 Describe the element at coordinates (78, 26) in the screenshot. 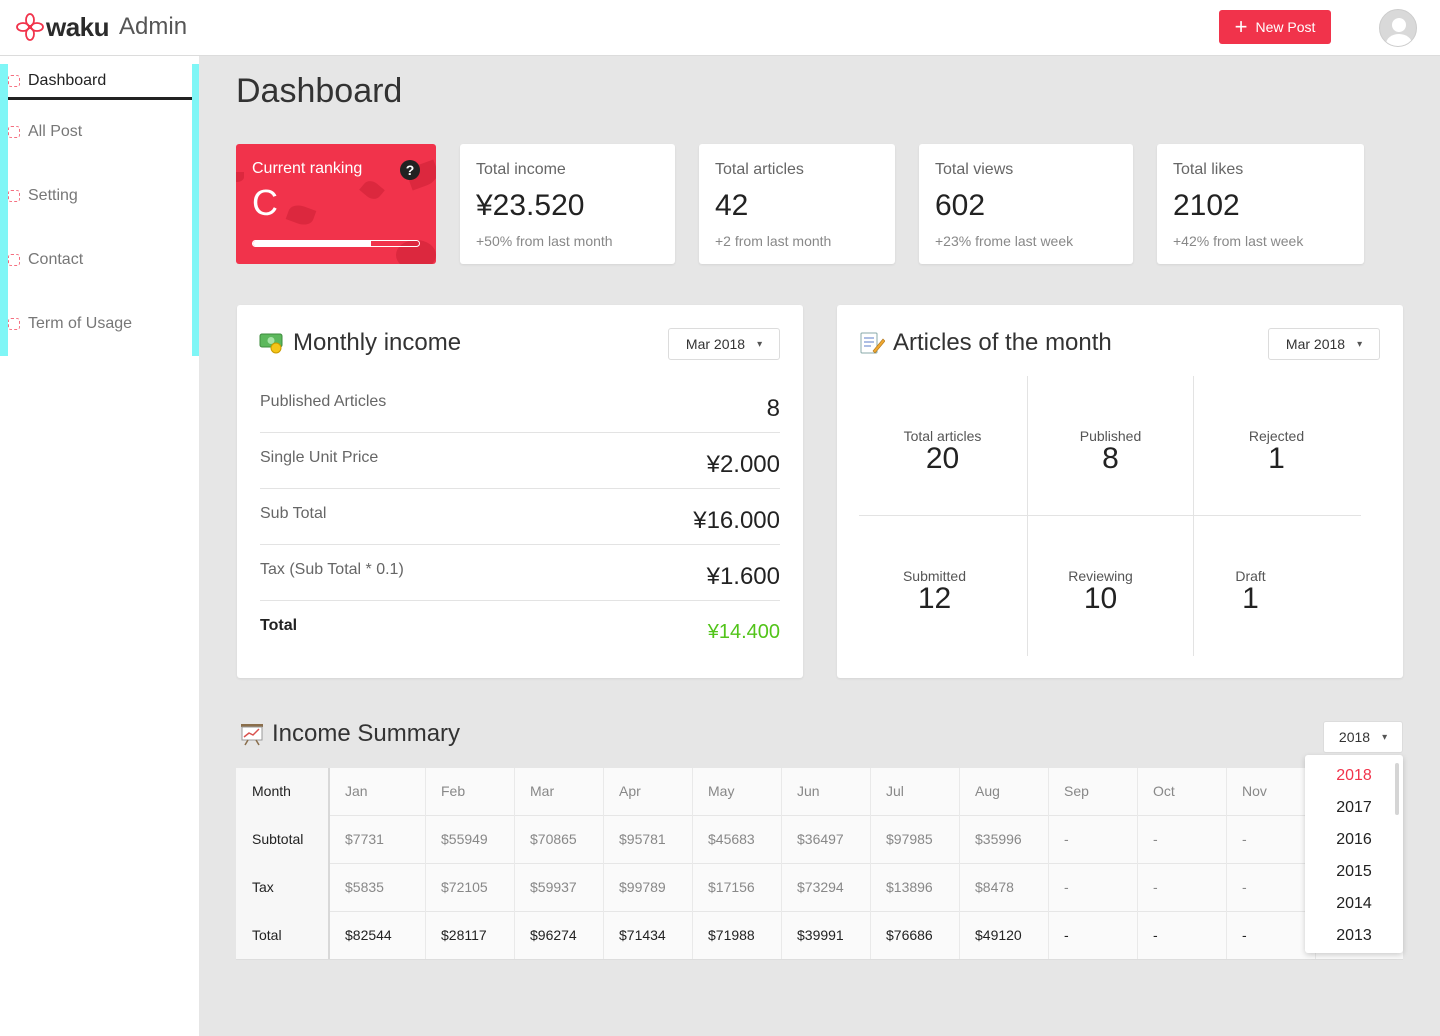

I see `logo-text: waku` at that location.